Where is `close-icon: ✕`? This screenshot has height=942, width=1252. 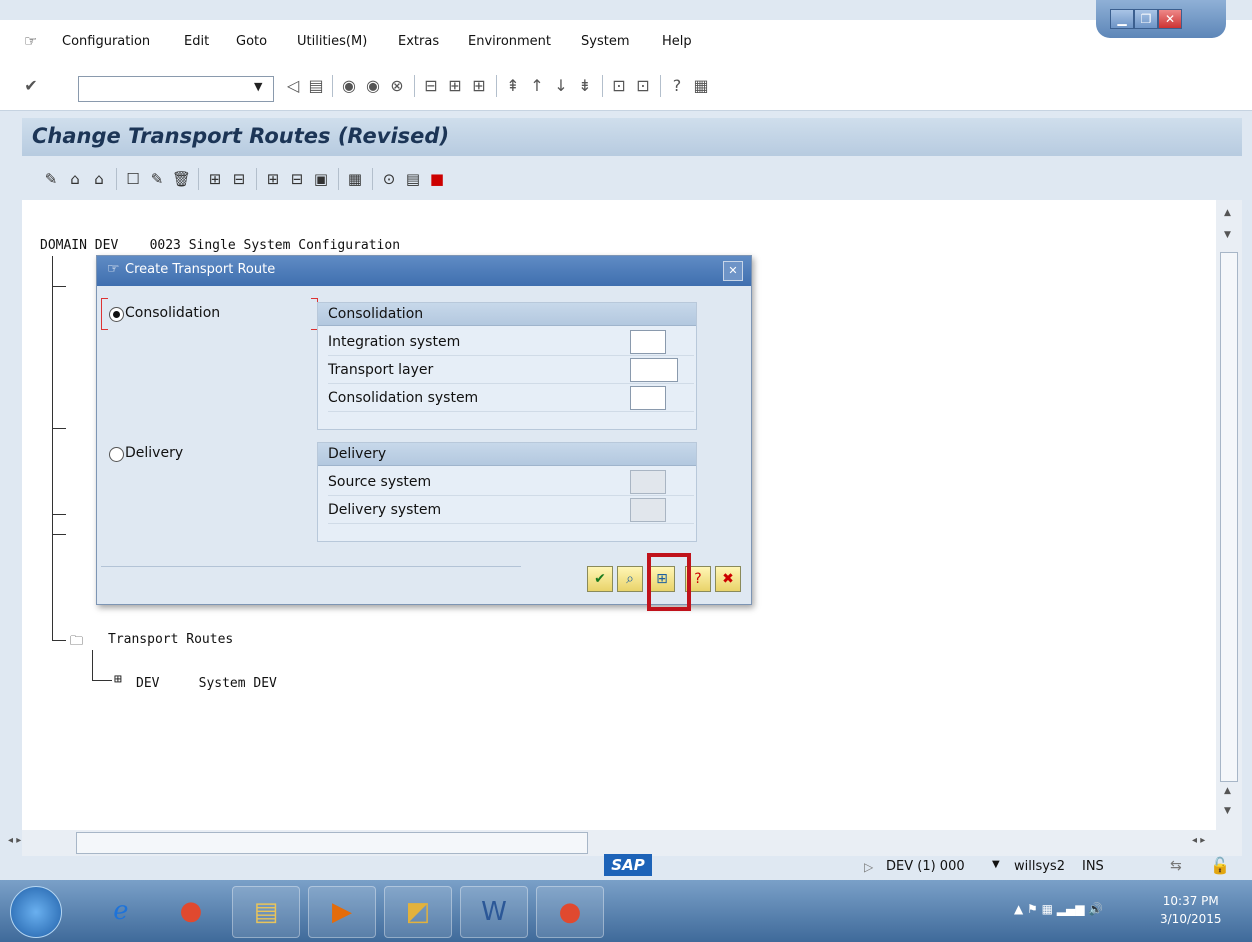
close-icon: ✕ is located at coordinates (1170, 19).